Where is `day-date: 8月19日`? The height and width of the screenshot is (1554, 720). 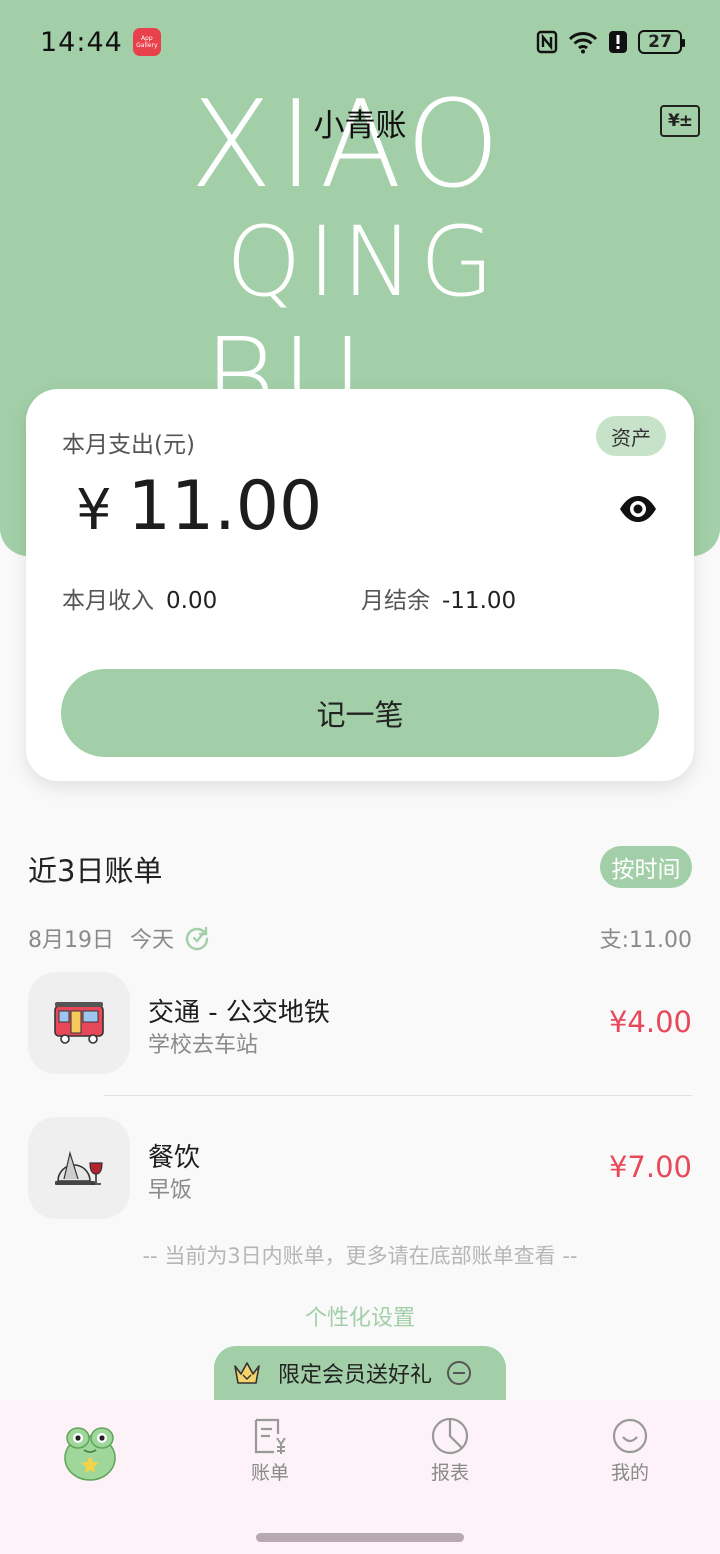 day-date: 8月19日 is located at coordinates (71, 940).